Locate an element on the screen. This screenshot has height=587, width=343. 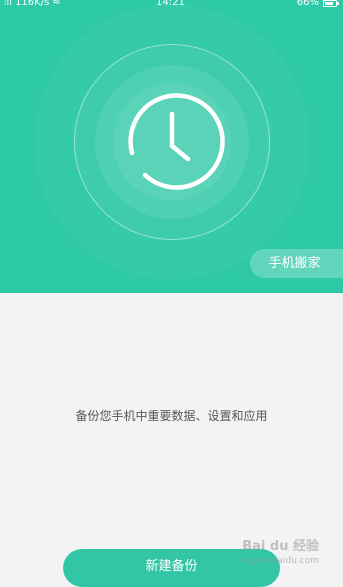
battery-icon is located at coordinates (331, 3).